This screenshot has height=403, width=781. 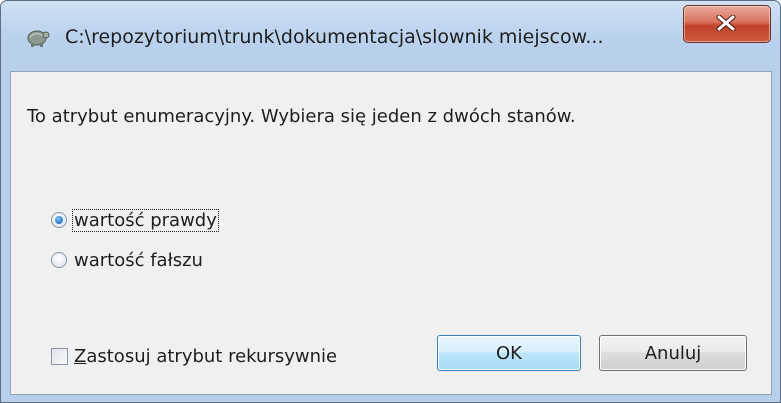 I want to click on option-true-row: wartość prawdy, so click(x=135, y=220).